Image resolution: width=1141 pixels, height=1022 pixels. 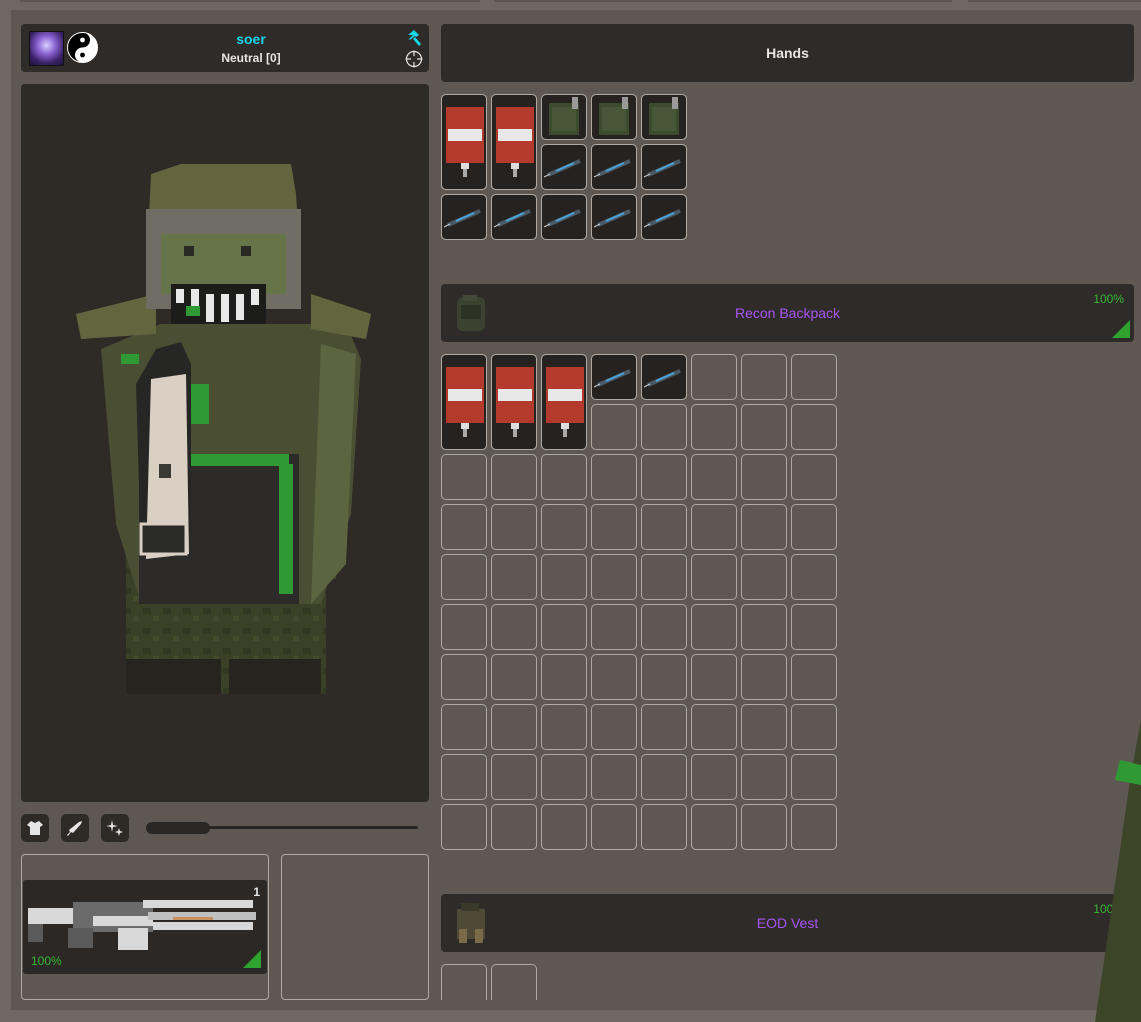 I want to click on hammer-icon, so click(x=414, y=38).